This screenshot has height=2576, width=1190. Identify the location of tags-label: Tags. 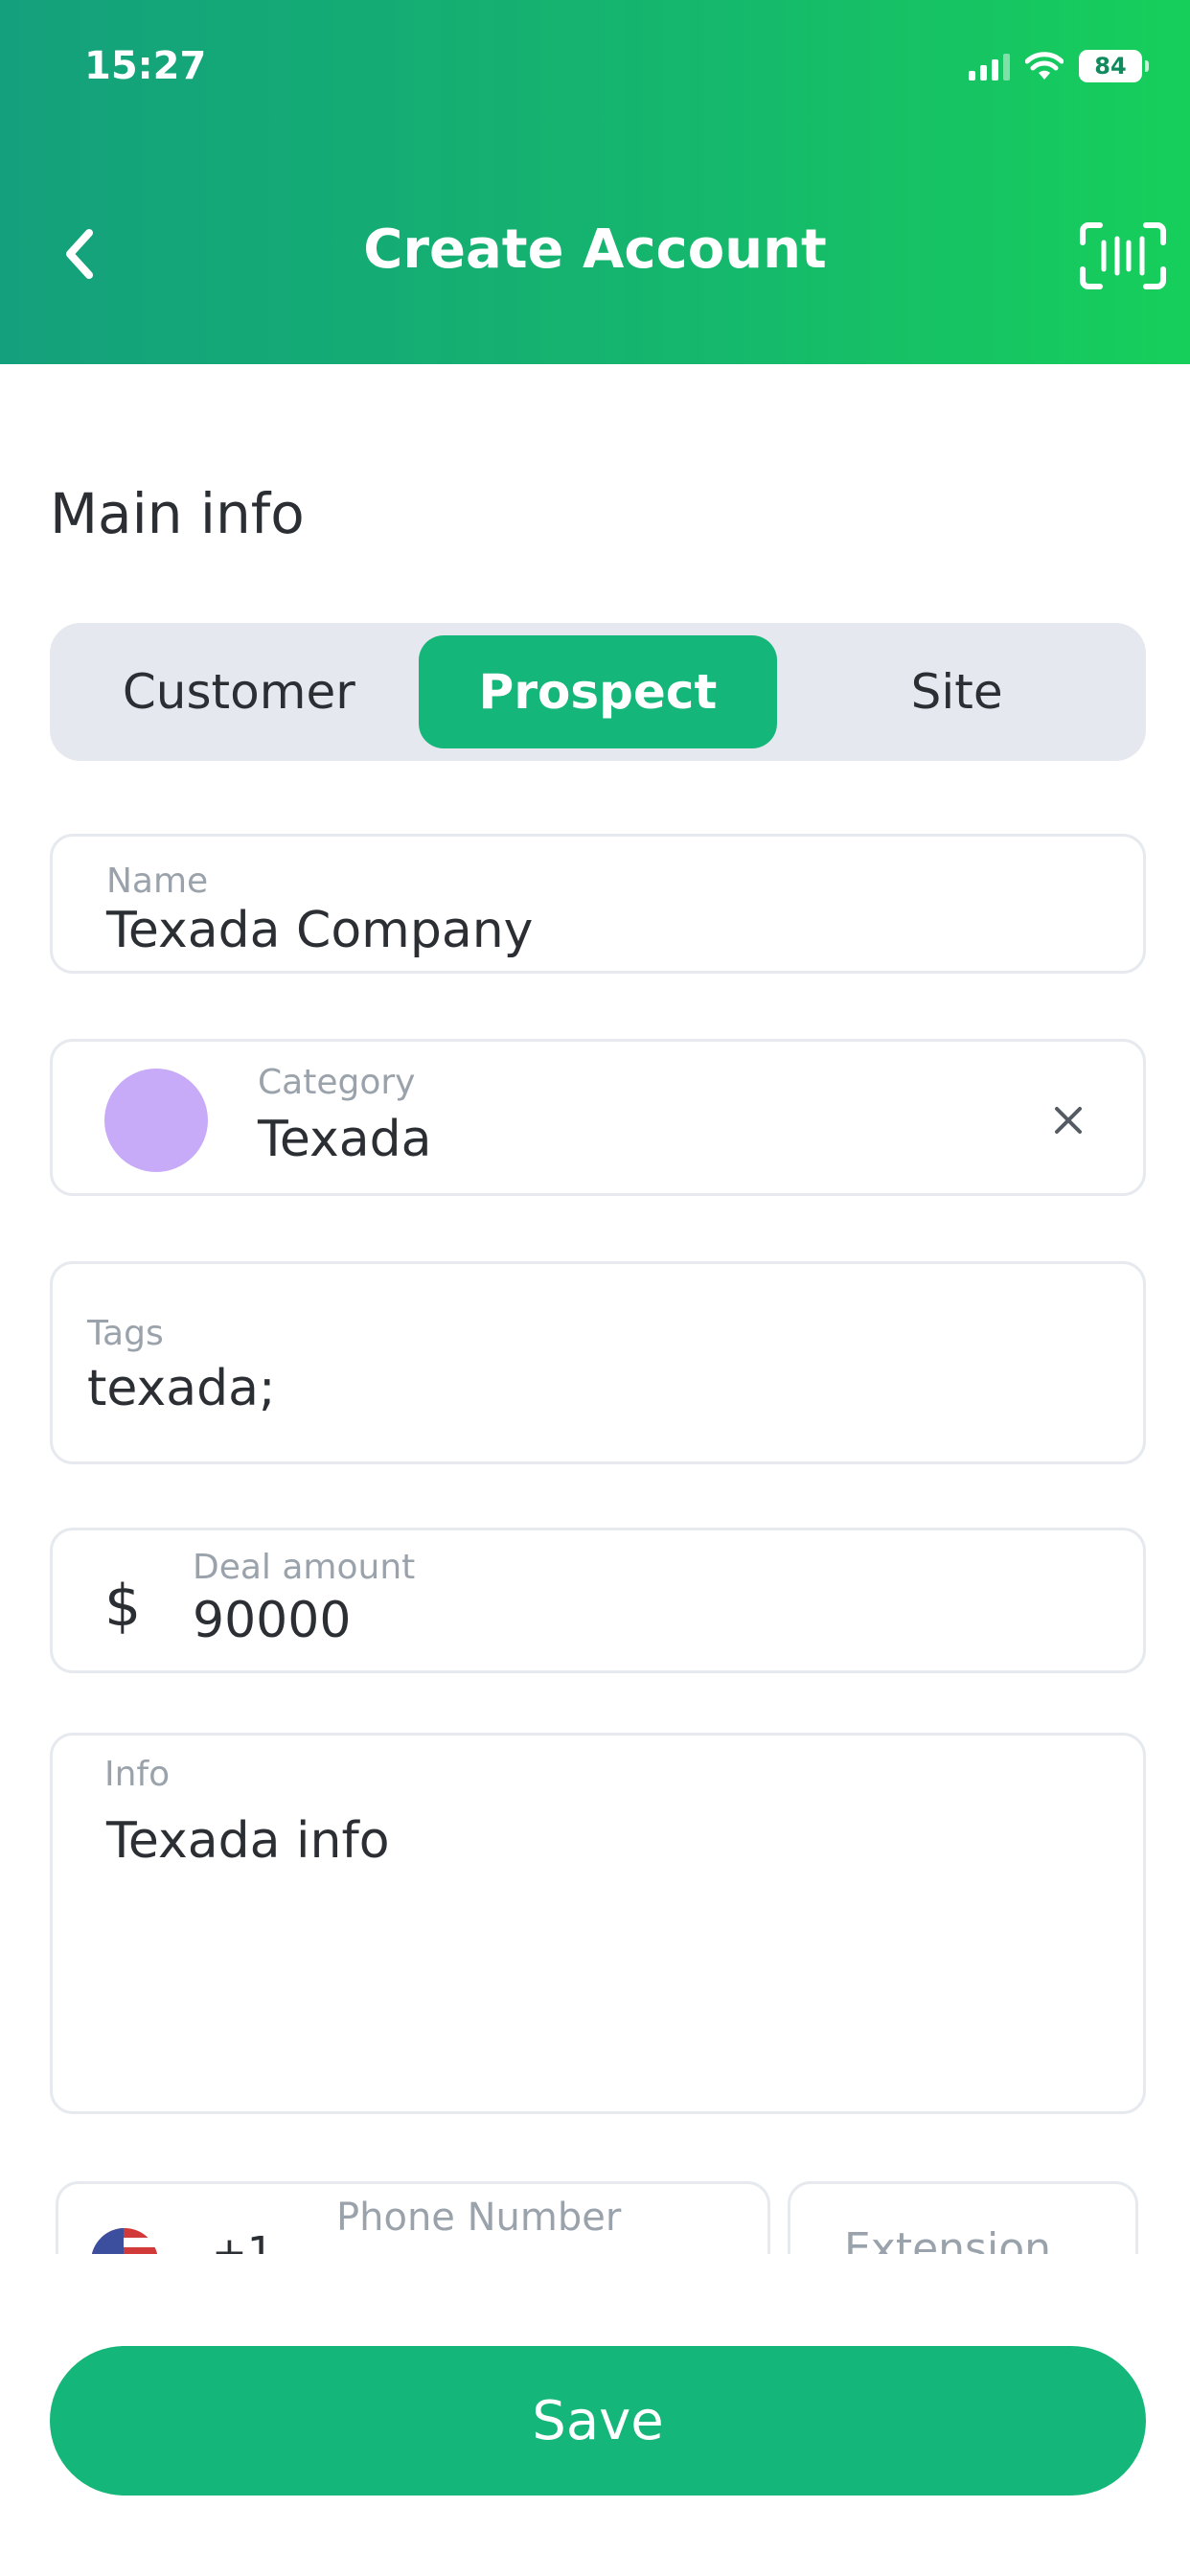
(125, 1333).